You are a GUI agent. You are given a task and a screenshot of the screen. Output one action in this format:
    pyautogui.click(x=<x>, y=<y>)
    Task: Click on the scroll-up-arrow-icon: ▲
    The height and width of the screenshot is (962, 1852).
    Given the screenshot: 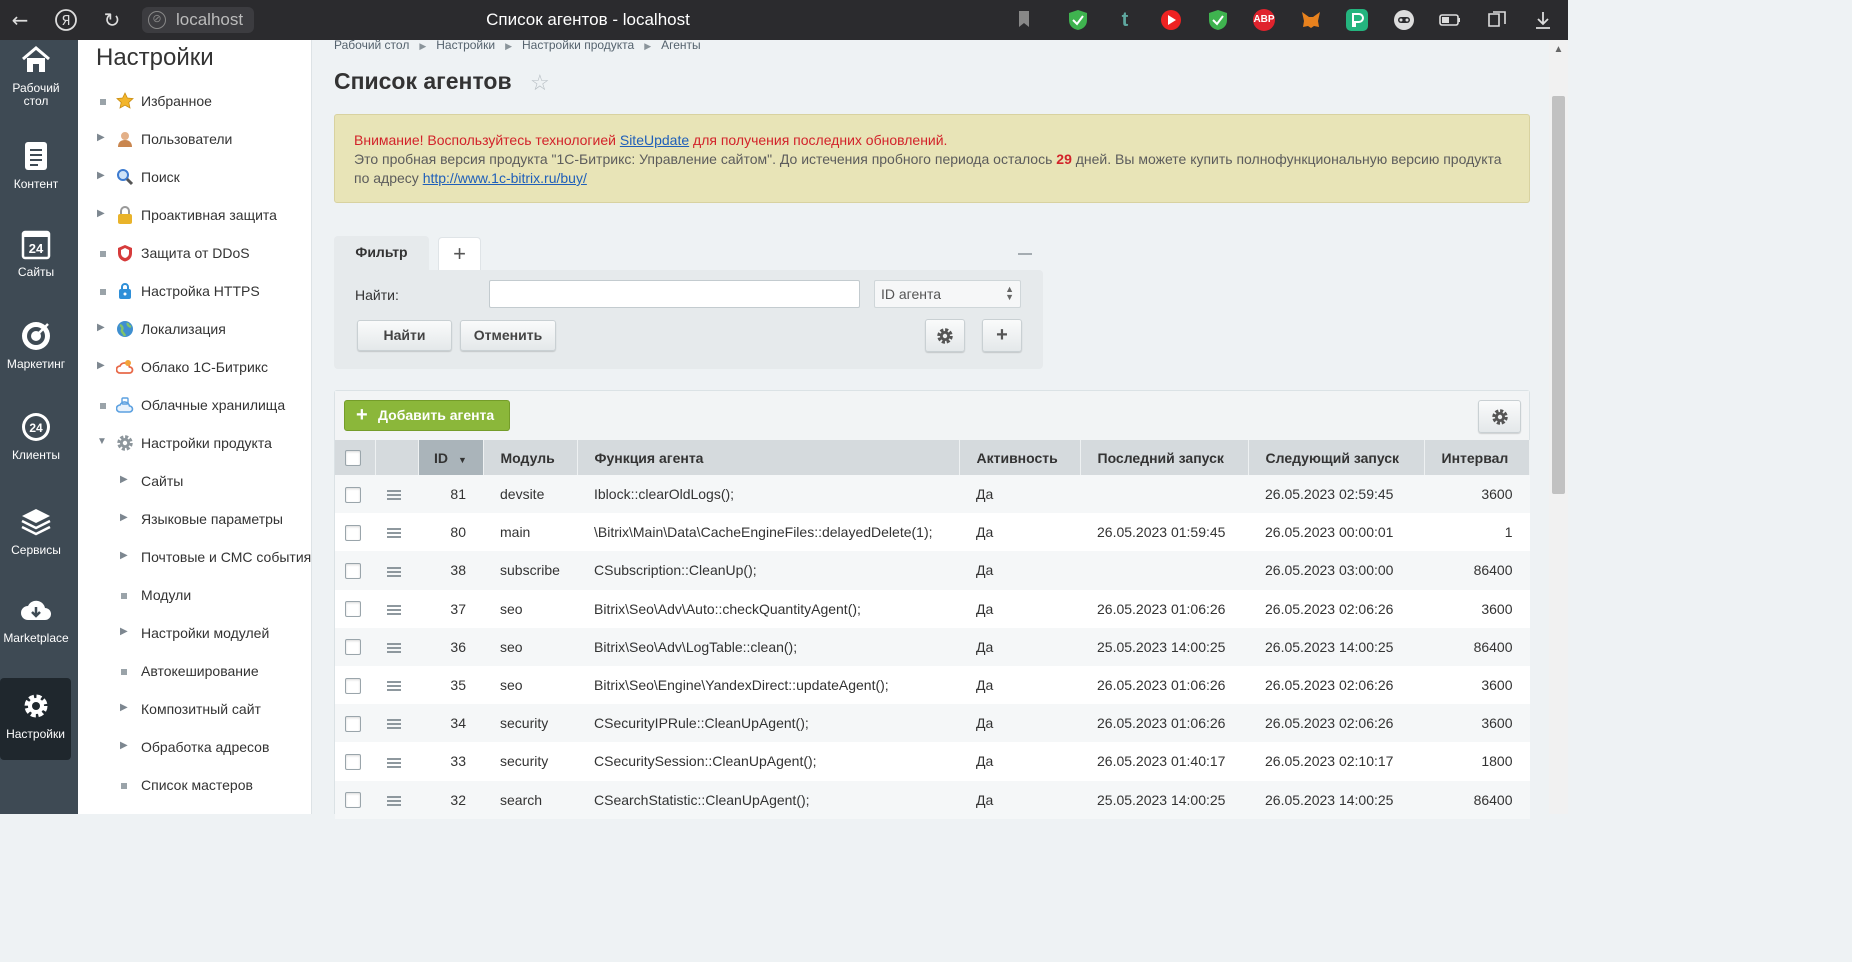 What is the action you would take?
    pyautogui.click(x=1558, y=52)
    